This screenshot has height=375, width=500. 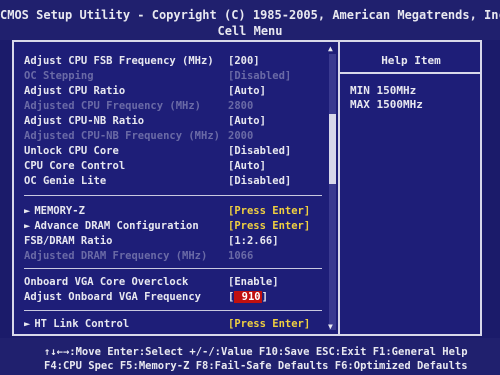 What do you see at coordinates (174, 182) in the screenshot?
I see `setting-row-oc-genie-lite: OC Genie Lite [Disabled]` at bounding box center [174, 182].